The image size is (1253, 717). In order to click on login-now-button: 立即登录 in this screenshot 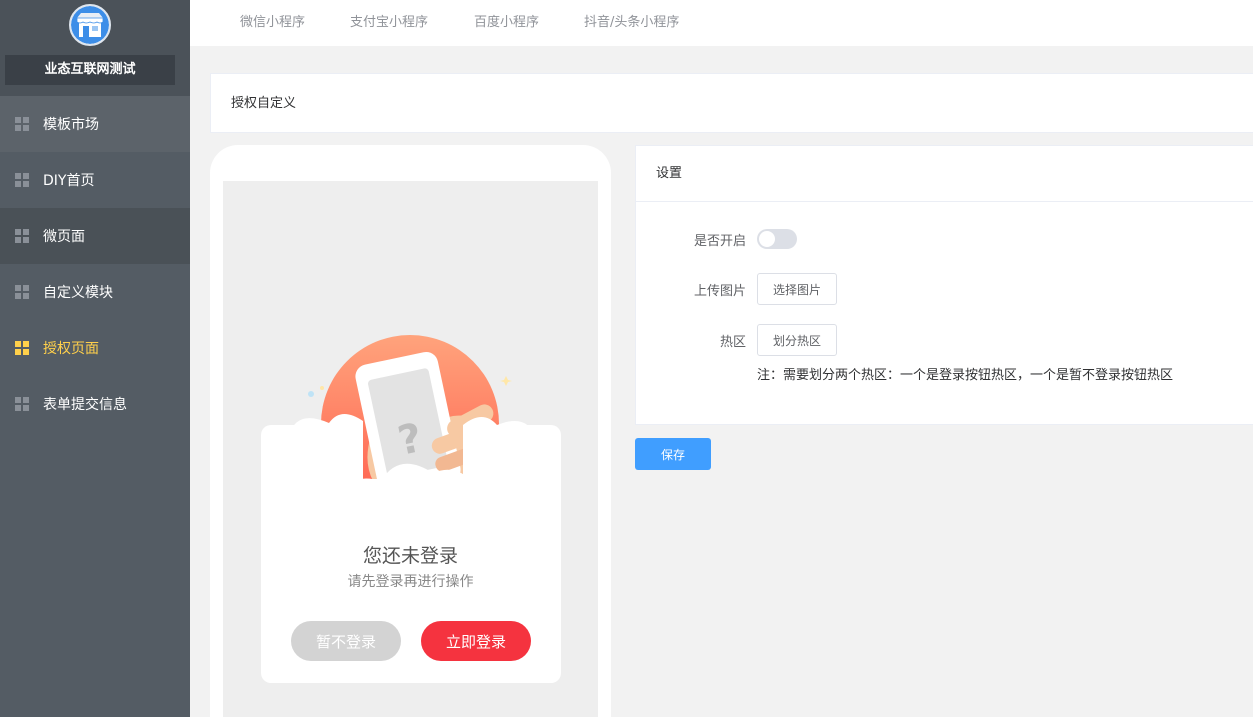, I will do `click(476, 641)`.